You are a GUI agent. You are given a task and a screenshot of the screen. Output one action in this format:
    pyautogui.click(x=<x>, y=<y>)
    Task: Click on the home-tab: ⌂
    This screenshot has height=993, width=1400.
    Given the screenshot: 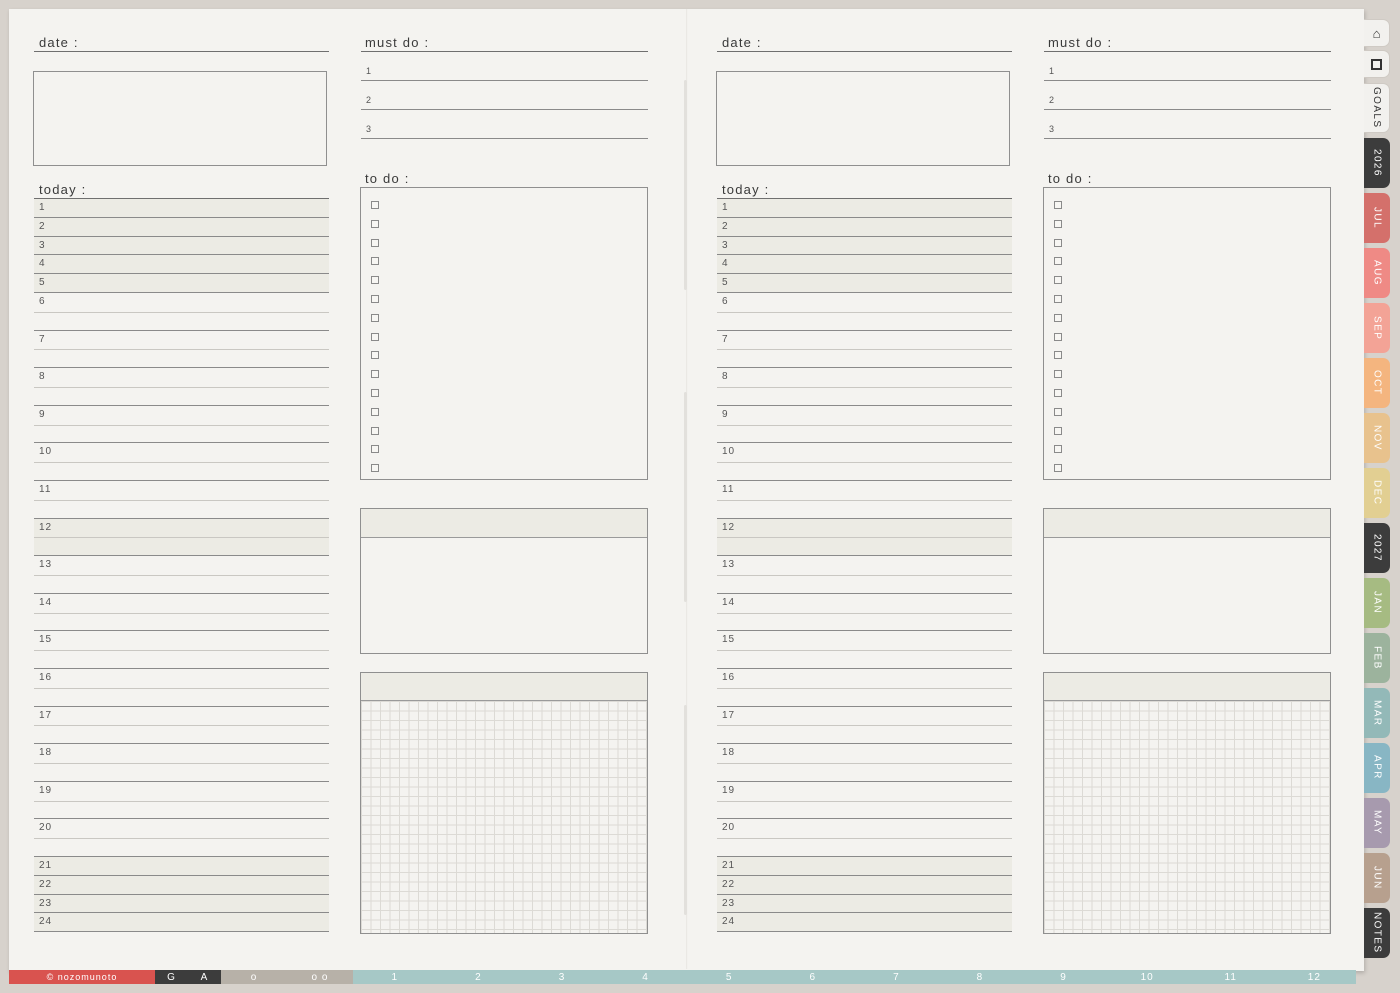 What is the action you would take?
    pyautogui.click(x=1377, y=33)
    